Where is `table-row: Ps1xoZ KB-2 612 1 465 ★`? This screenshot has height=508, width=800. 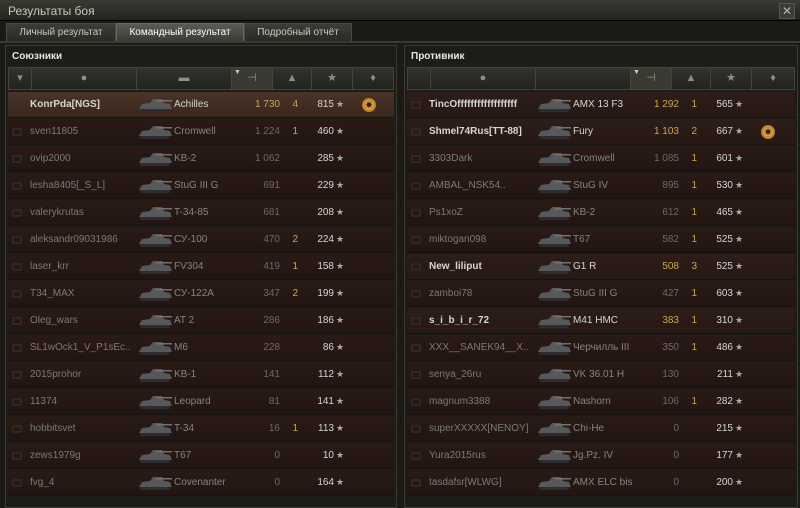 table-row: Ps1xoZ KB-2 612 1 465 ★ is located at coordinates (601, 213).